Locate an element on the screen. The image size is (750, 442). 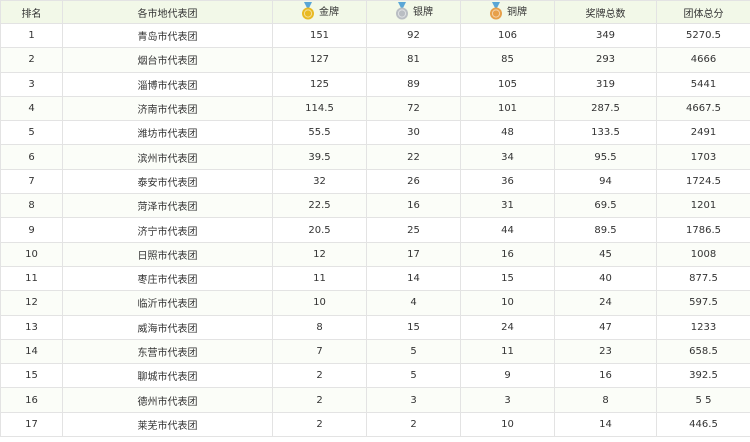
gold-cell: 8 is located at coordinates (319, 327).